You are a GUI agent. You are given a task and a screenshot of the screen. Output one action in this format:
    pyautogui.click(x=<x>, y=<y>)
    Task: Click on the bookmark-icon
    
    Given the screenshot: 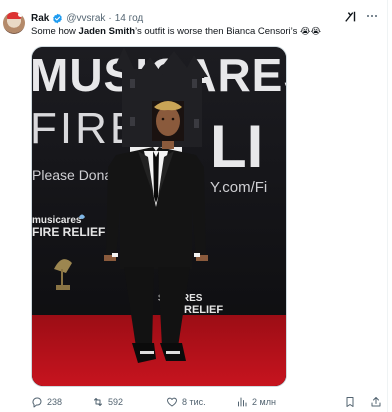 What is the action you would take?
    pyautogui.click(x=350, y=402)
    